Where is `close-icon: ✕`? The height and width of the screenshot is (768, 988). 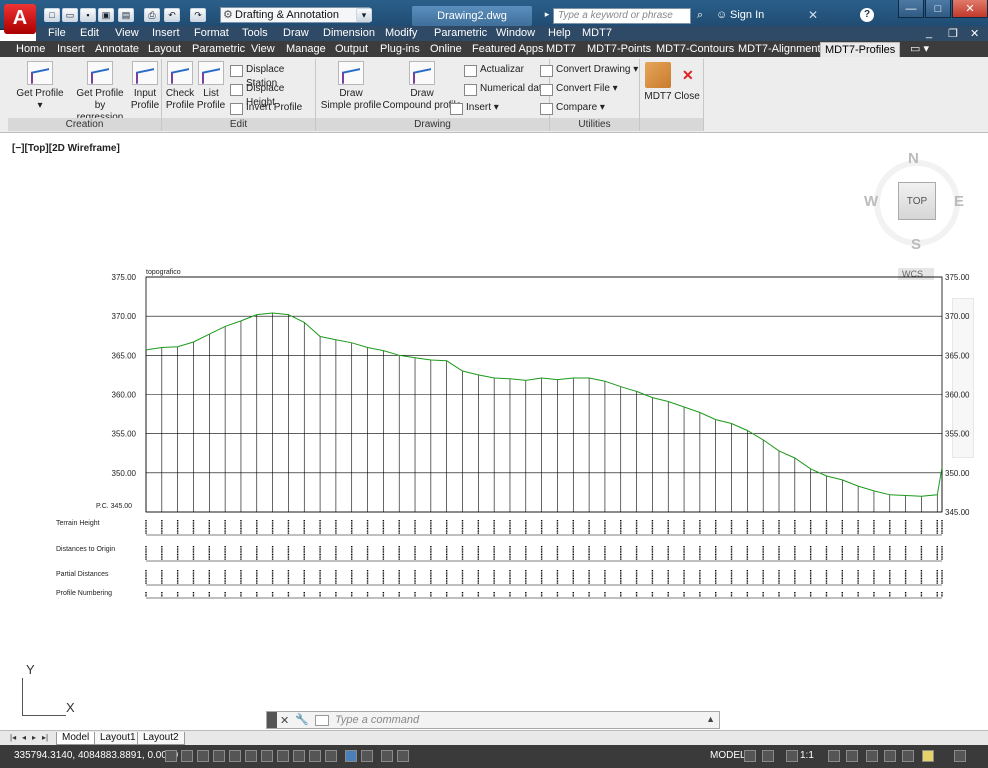
close-icon: ✕ is located at coordinates (970, 9).